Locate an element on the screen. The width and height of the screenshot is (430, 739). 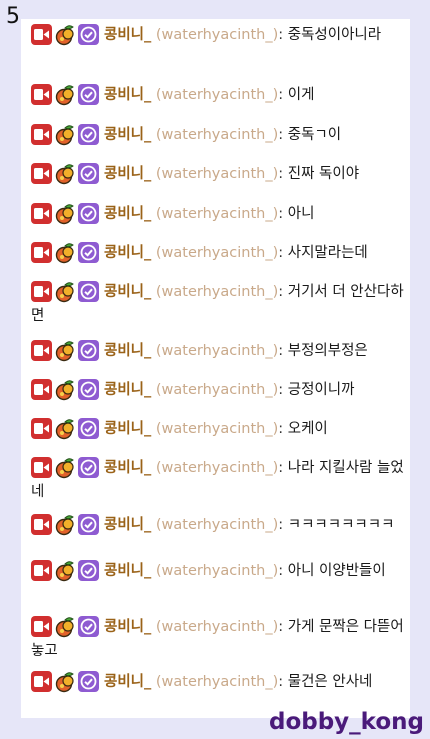
chat-message-text: 오케이 is located at coordinates (307, 429).